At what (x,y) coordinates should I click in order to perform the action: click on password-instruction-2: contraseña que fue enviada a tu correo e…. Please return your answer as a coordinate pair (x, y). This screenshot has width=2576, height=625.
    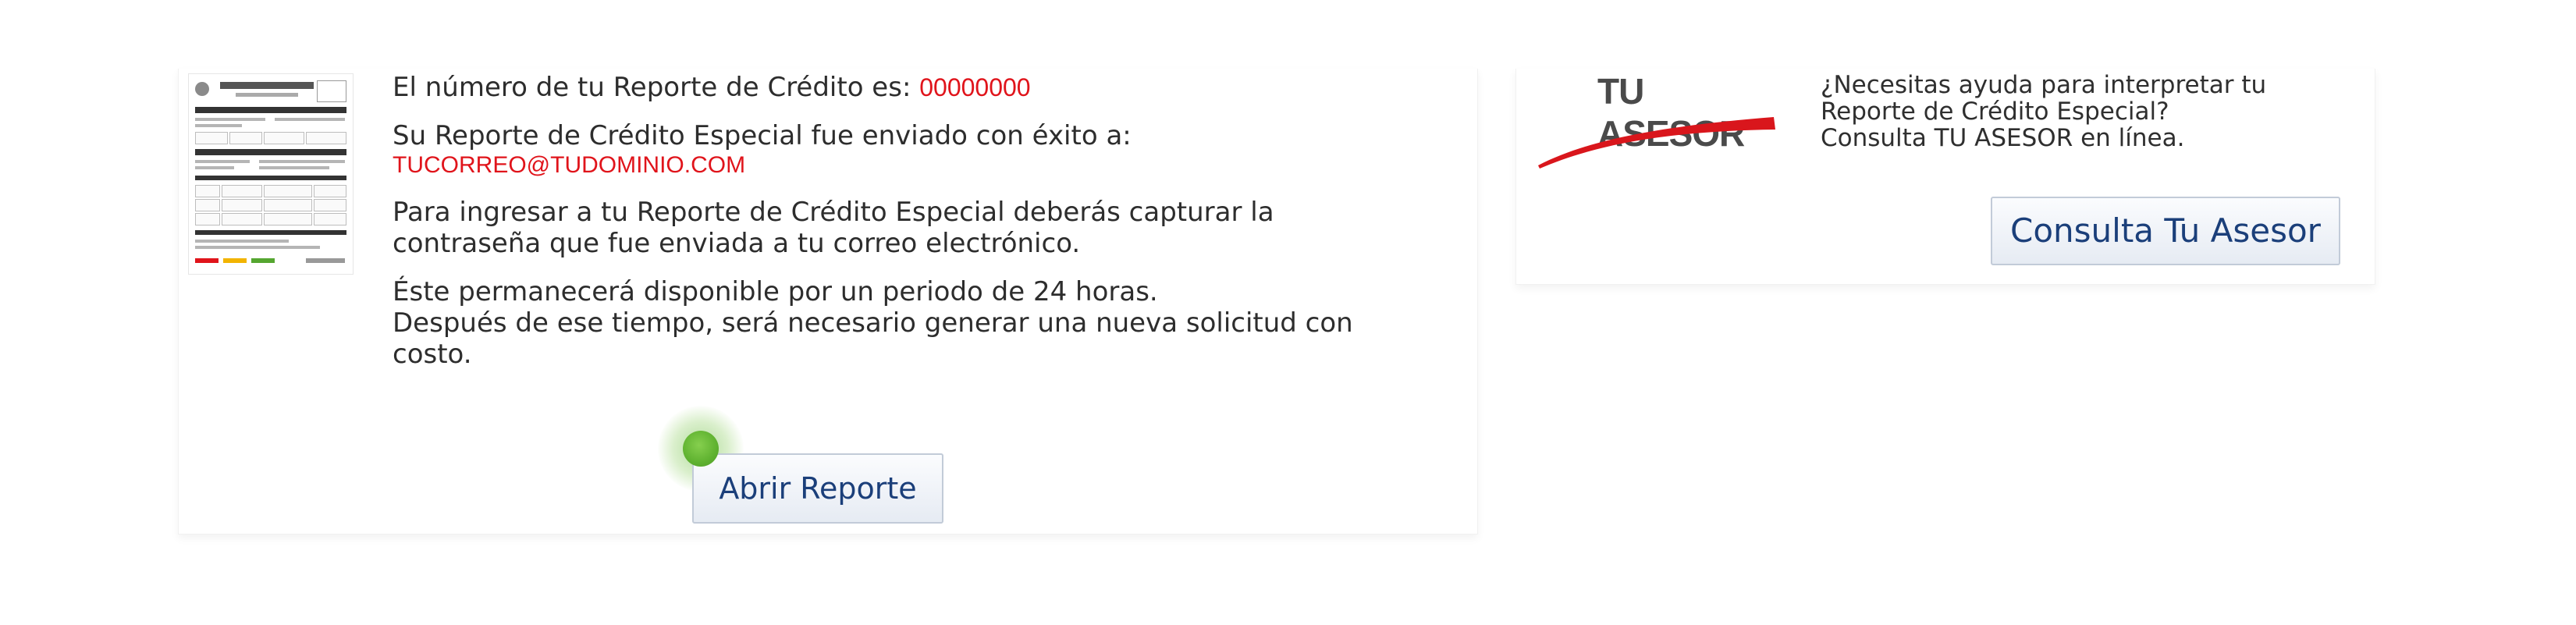
    Looking at the image, I should click on (737, 244).